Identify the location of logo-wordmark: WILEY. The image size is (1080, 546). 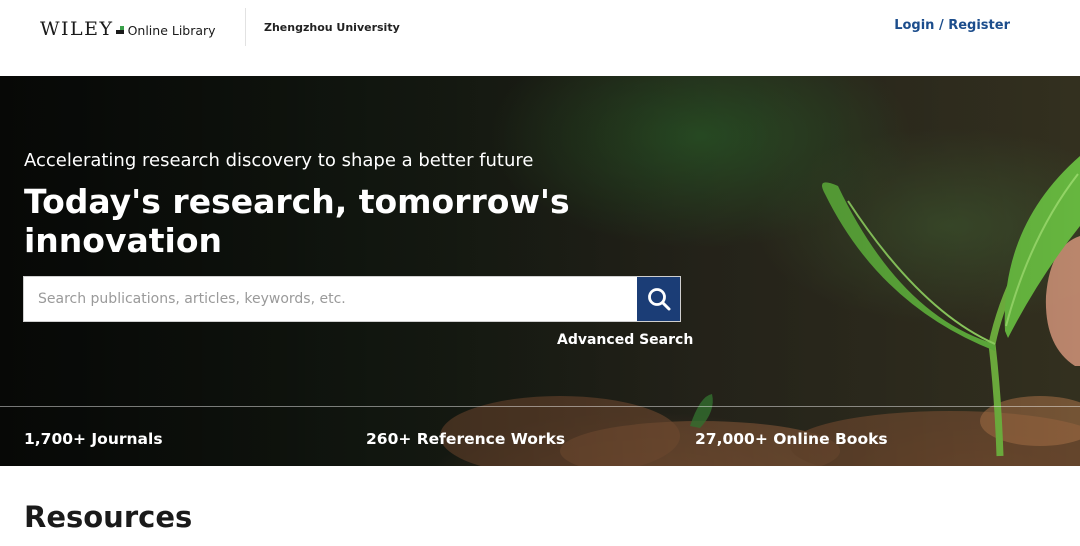
(77, 29).